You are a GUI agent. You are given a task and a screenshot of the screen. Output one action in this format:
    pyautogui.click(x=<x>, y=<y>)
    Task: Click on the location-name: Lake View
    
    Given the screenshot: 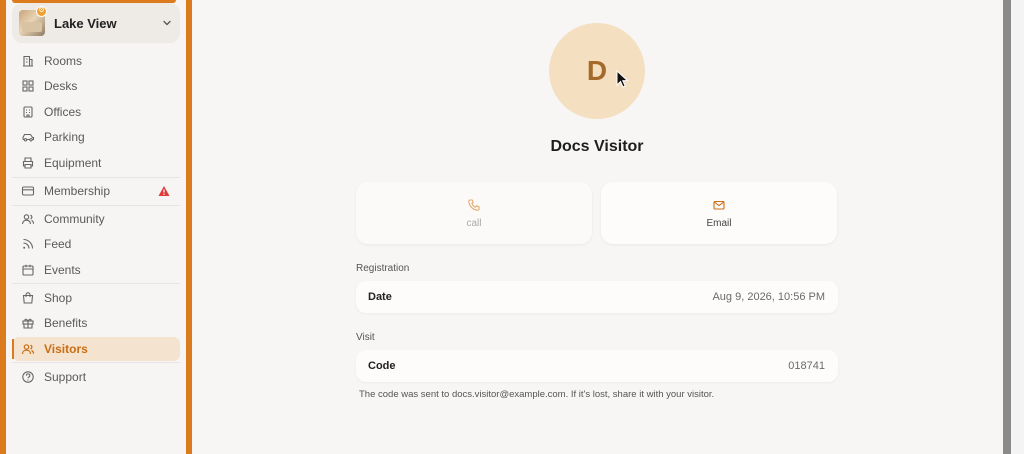 What is the action you would take?
    pyautogui.click(x=85, y=23)
    